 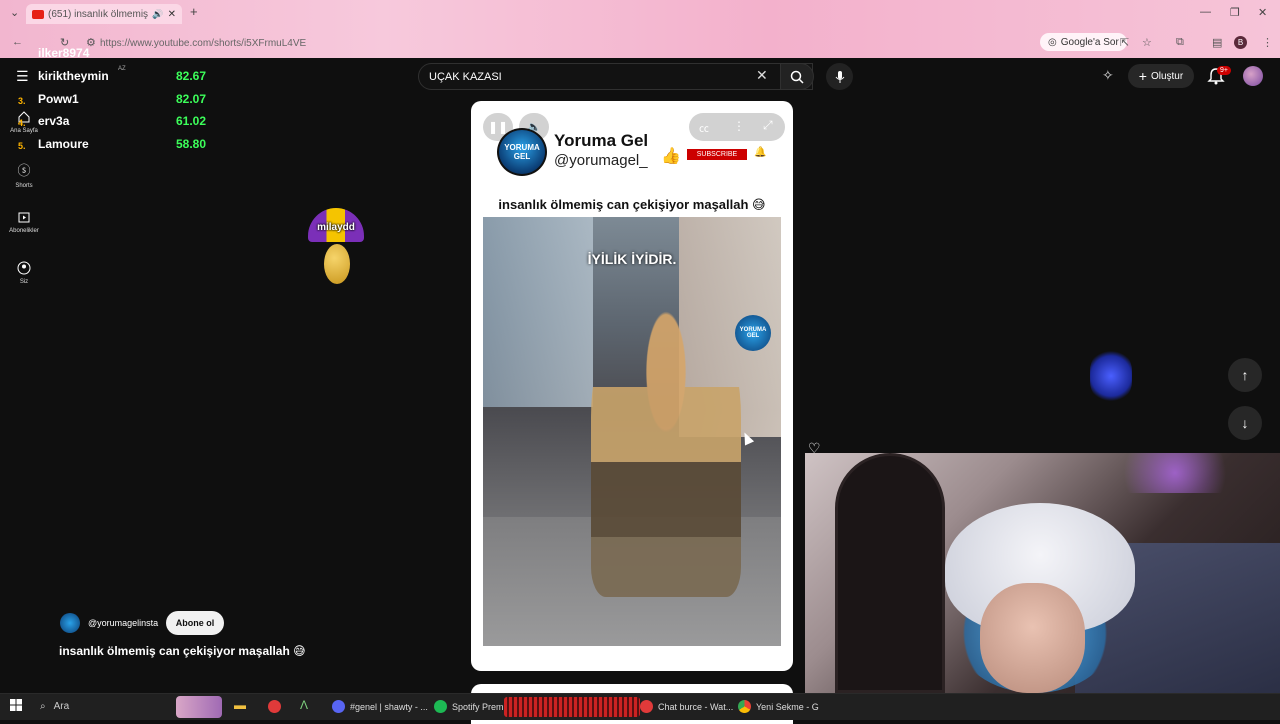 I want to click on tab-audio-icon: 🔊, so click(x=157, y=14).